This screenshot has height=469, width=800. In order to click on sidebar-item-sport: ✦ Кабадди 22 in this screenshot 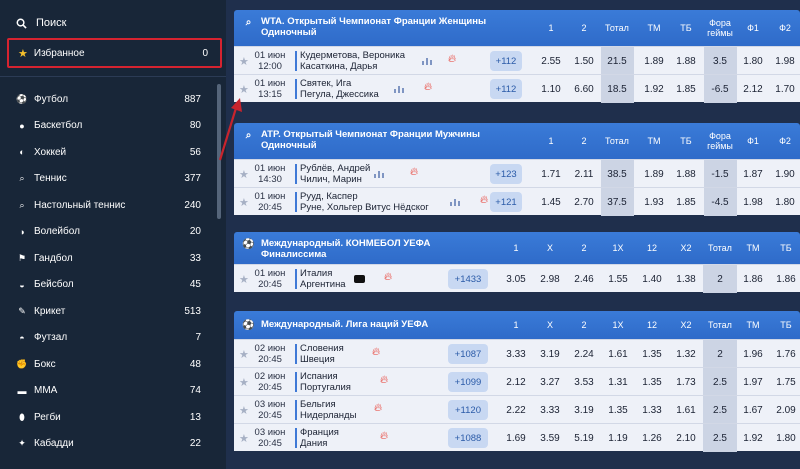, I will do `click(107, 444)`.